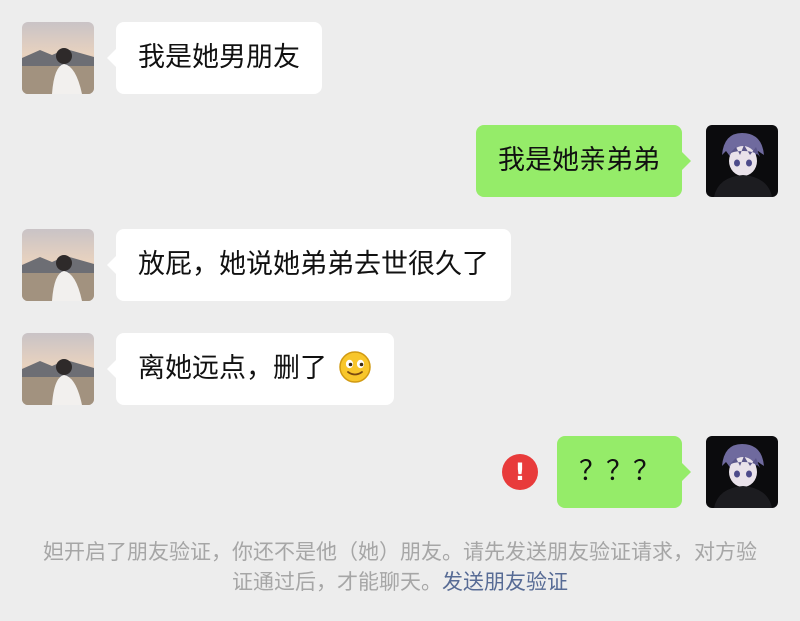 The image size is (800, 621). Describe the element at coordinates (505, 582) in the screenshot. I see `send-verification-link: 发送朋友验证` at that location.